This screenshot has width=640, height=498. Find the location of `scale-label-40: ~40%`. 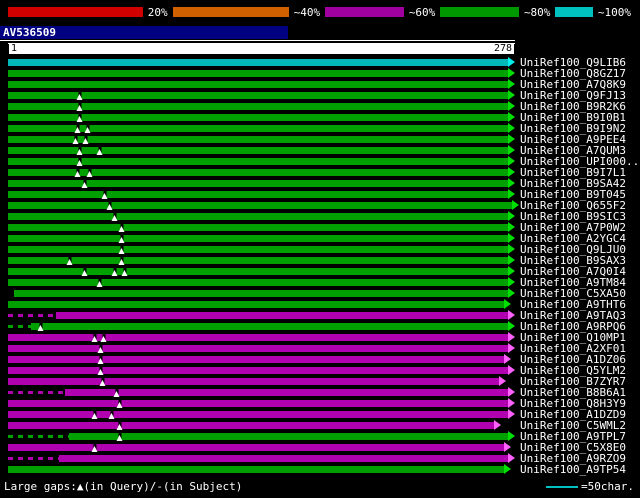

scale-label-40: ~40% is located at coordinates (307, 12).